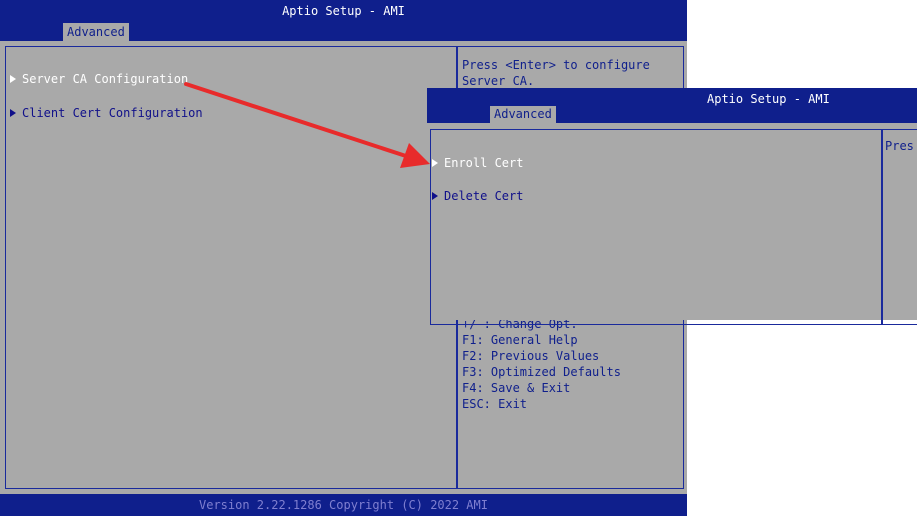  Describe the element at coordinates (105, 79) in the screenshot. I see `menu-item-label: Server CA Configuration` at that location.